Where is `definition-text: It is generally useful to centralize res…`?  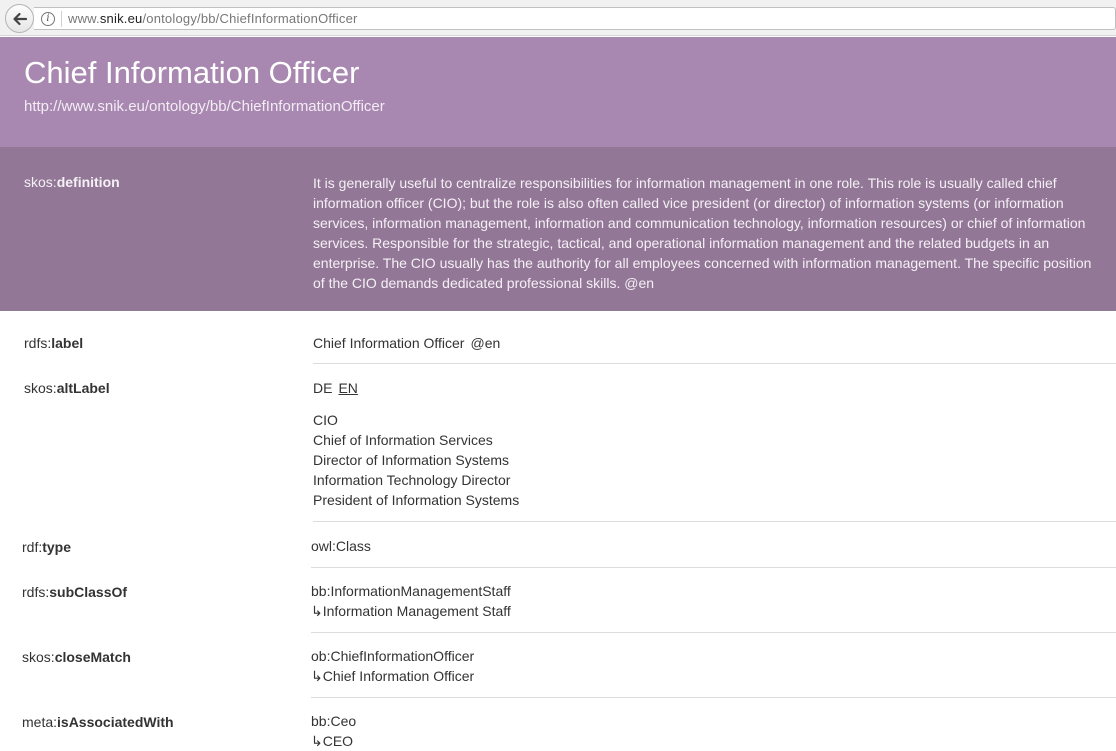
definition-text: It is generally useful to centralize res… is located at coordinates (702, 233).